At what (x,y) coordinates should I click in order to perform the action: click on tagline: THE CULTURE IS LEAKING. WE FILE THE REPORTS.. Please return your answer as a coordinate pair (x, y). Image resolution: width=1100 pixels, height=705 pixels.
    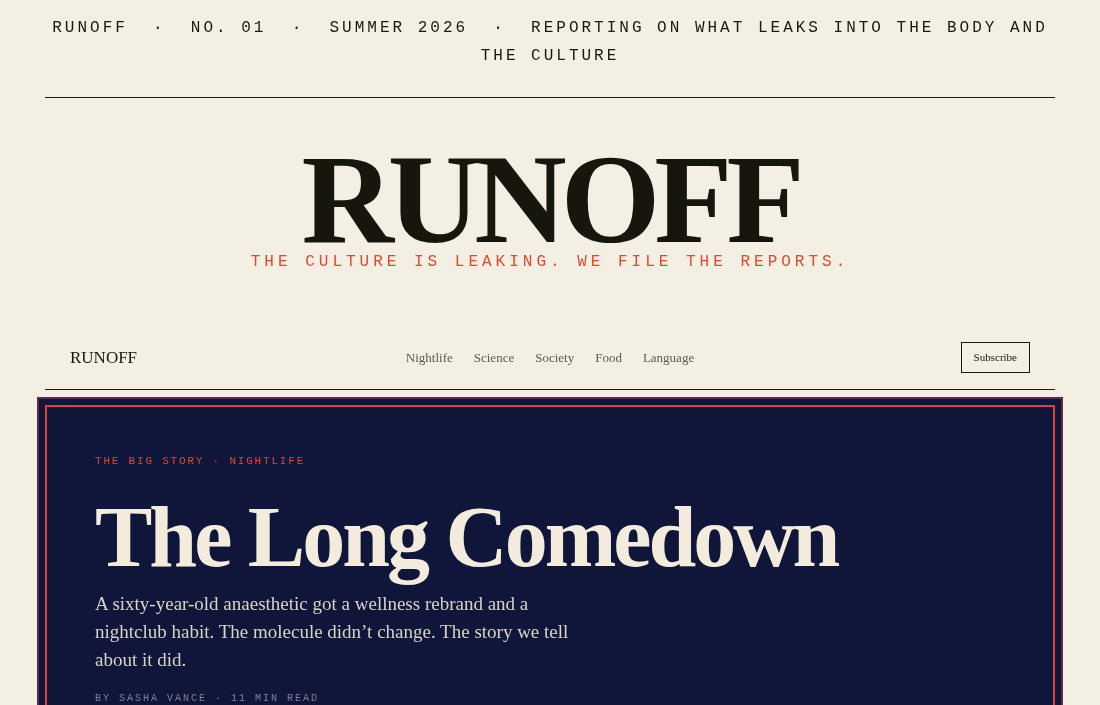
    Looking at the image, I should click on (550, 262).